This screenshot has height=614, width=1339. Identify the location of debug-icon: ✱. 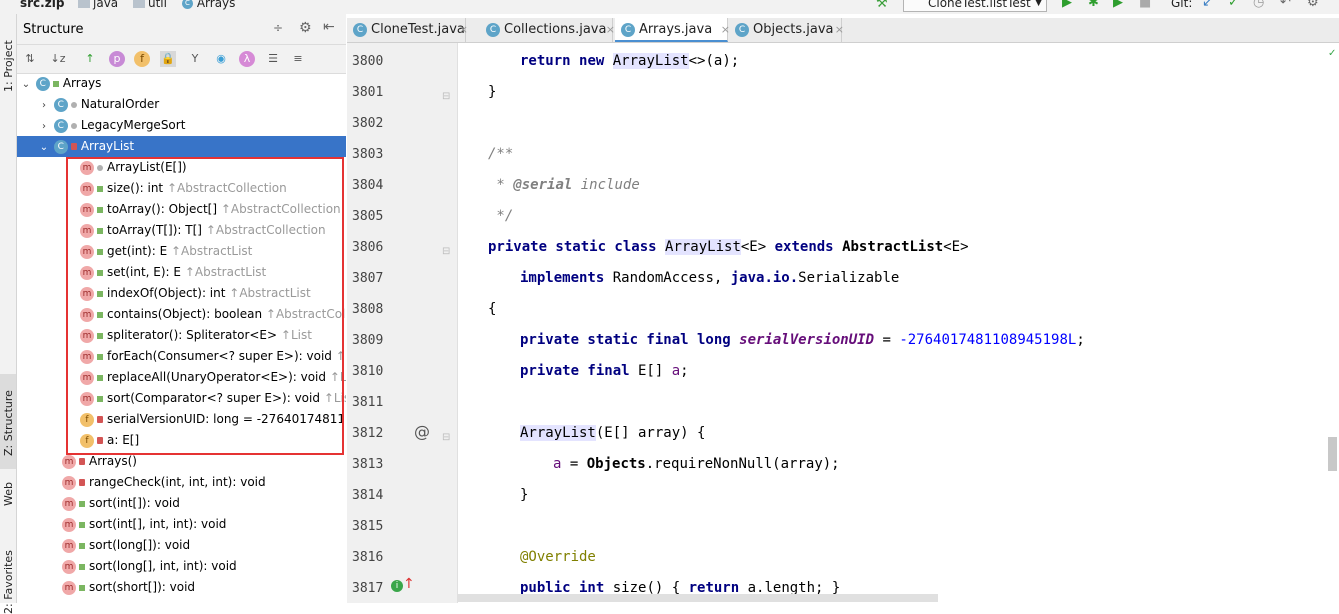
(1093, 5).